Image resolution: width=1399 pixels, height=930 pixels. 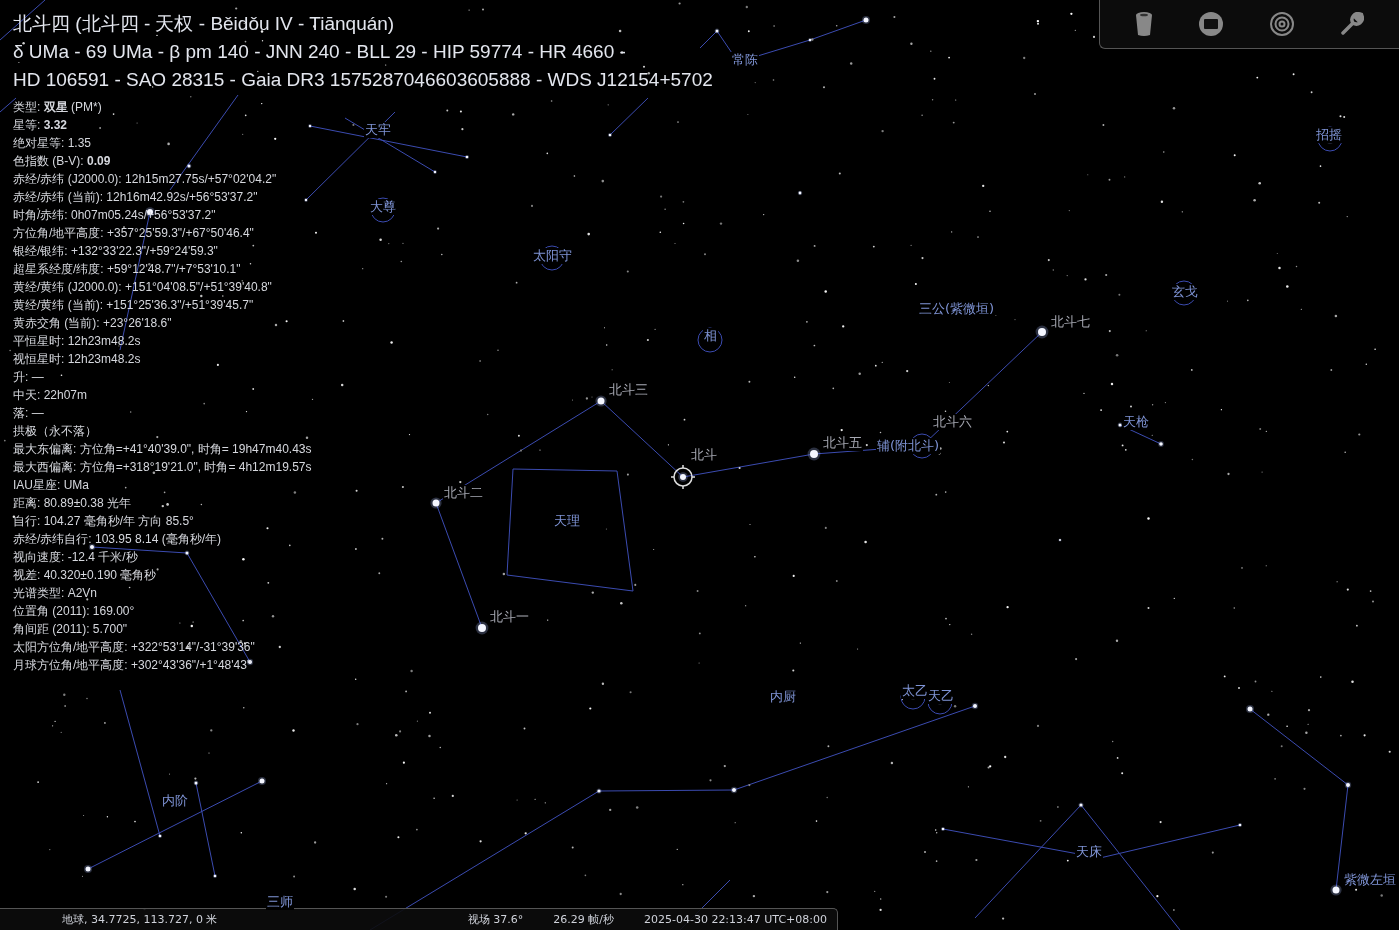 I want to click on info-line: 视差: 40.320±0.190 毫角秒, so click(x=85, y=575).